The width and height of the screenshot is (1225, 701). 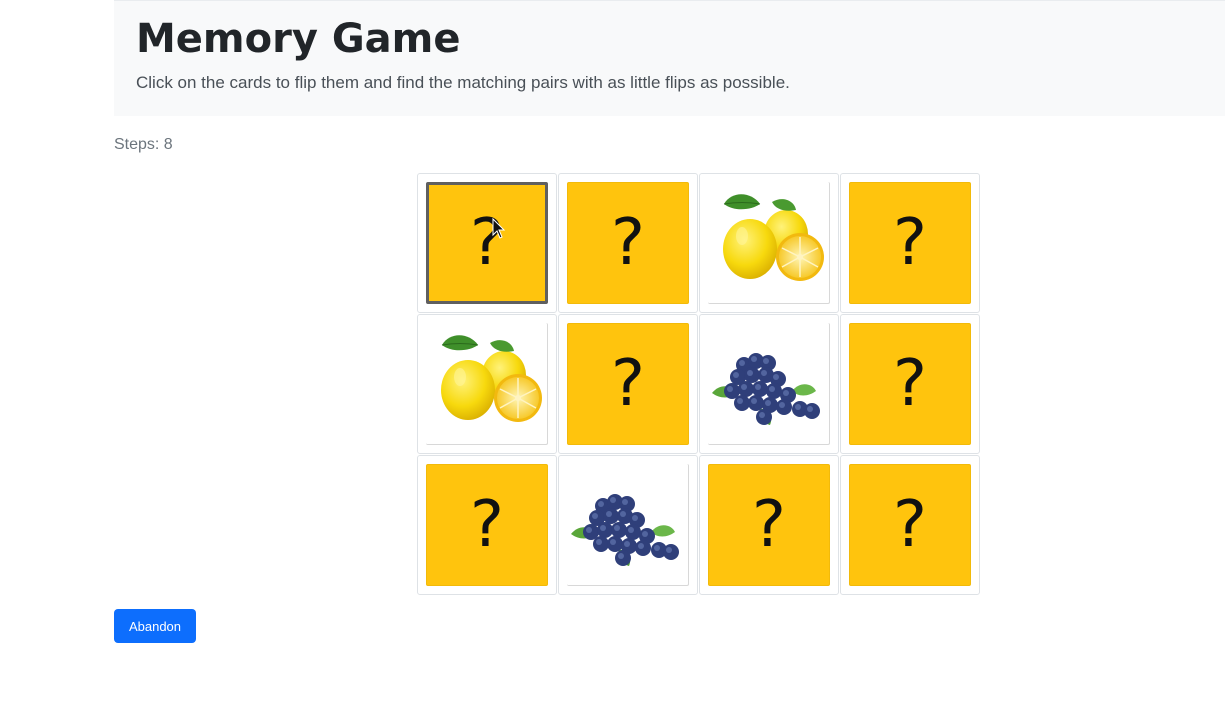 What do you see at coordinates (298, 39) in the screenshot?
I see `page-title: Memory Game` at bounding box center [298, 39].